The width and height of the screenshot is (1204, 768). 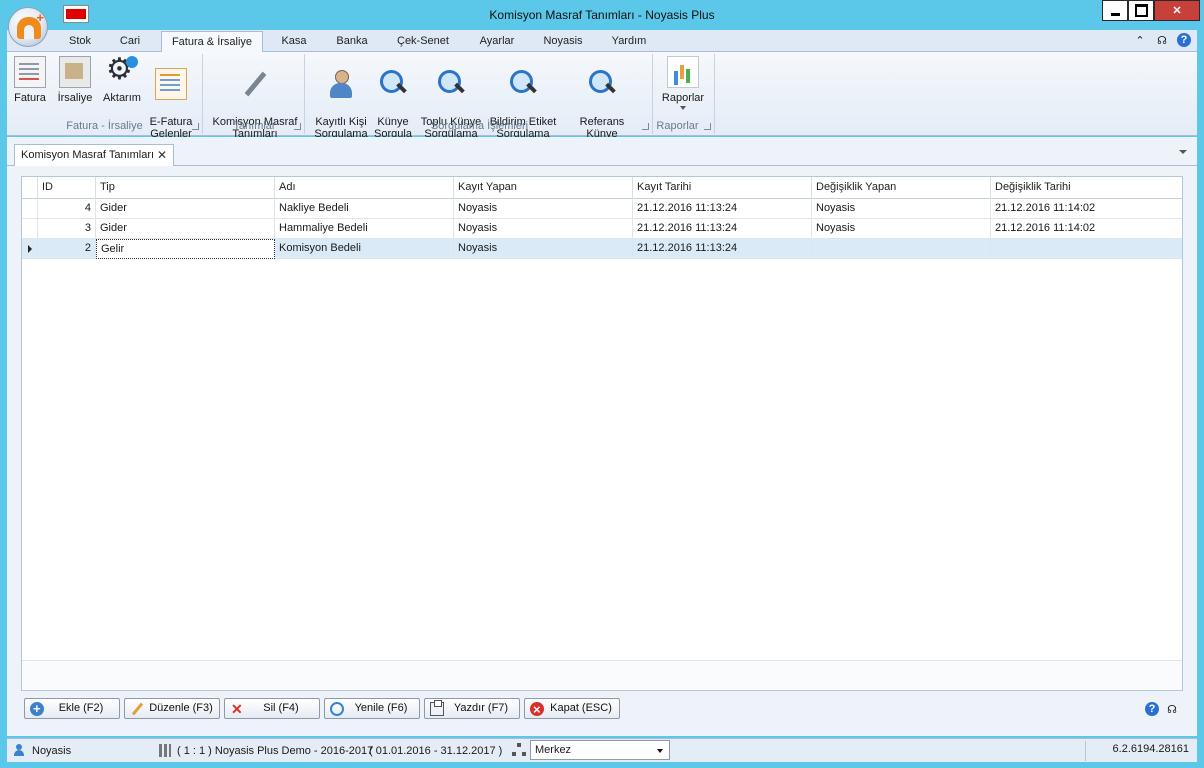 I want to click on cell-adi: Komisyon Bedeli, so click(x=364, y=249).